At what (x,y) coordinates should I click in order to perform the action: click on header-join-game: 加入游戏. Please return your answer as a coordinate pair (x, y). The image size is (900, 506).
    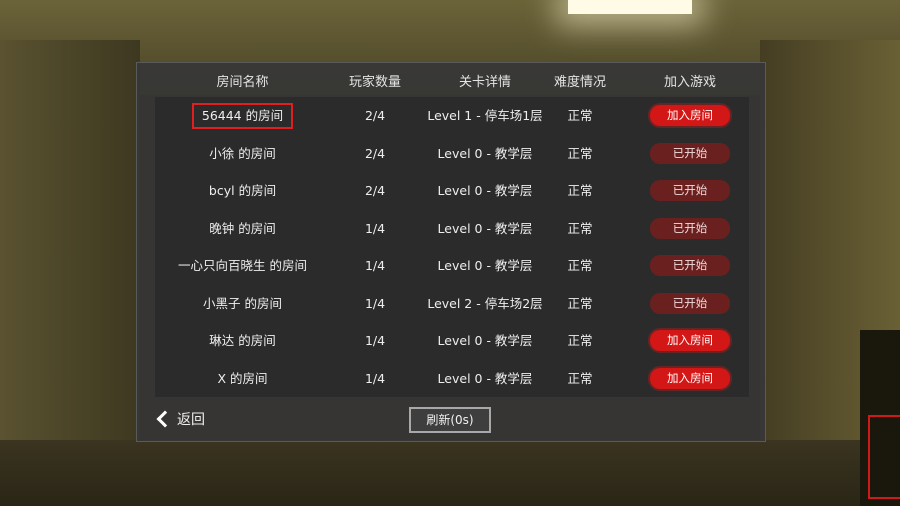
    Looking at the image, I should click on (689, 82).